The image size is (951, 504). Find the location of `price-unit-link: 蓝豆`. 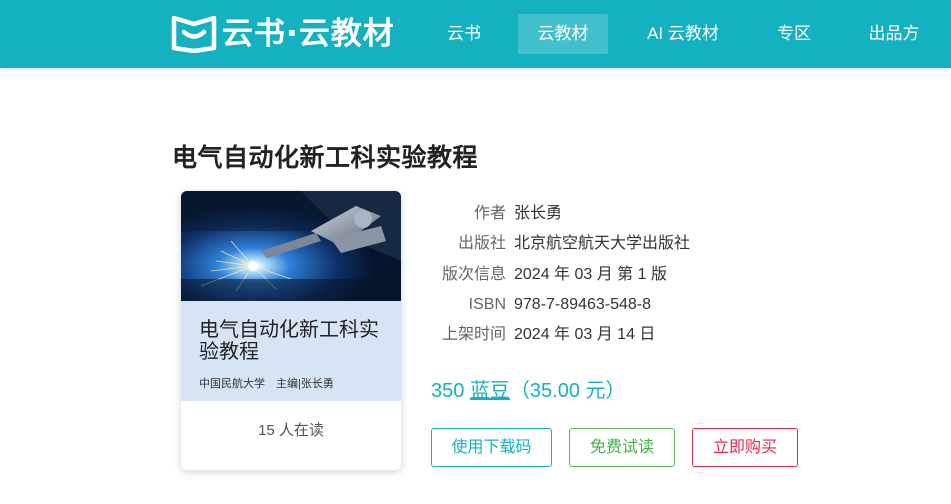

price-unit-link: 蓝豆 is located at coordinates (490, 391).